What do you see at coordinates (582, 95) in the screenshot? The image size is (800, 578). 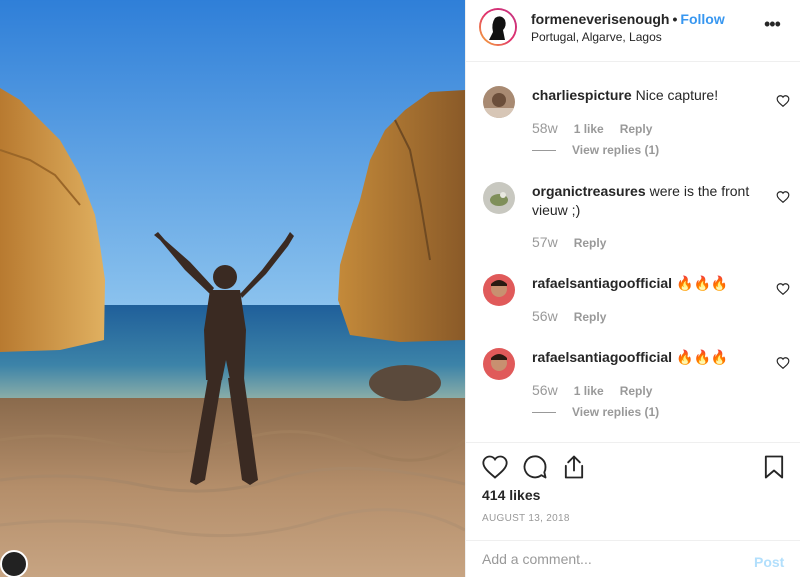 I see `commenter-username: charliespicture` at bounding box center [582, 95].